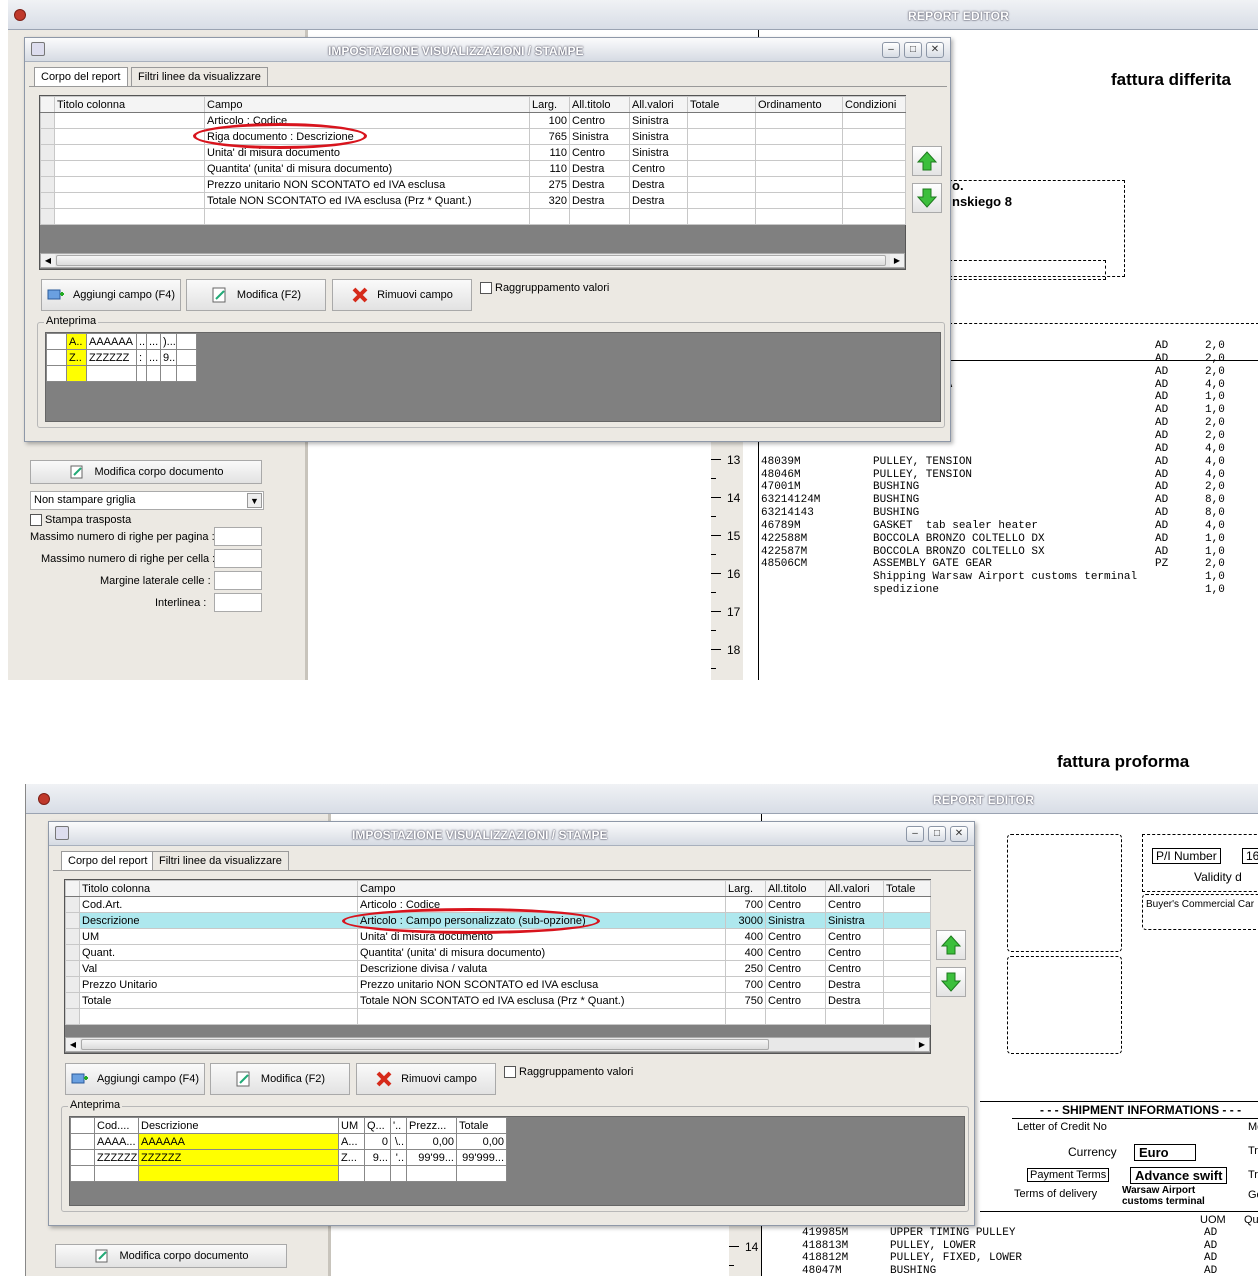 The height and width of the screenshot is (1276, 1258). What do you see at coordinates (541, 968) in the screenshot?
I see `cell-campo: Descrizione divisa / valuta` at bounding box center [541, 968].